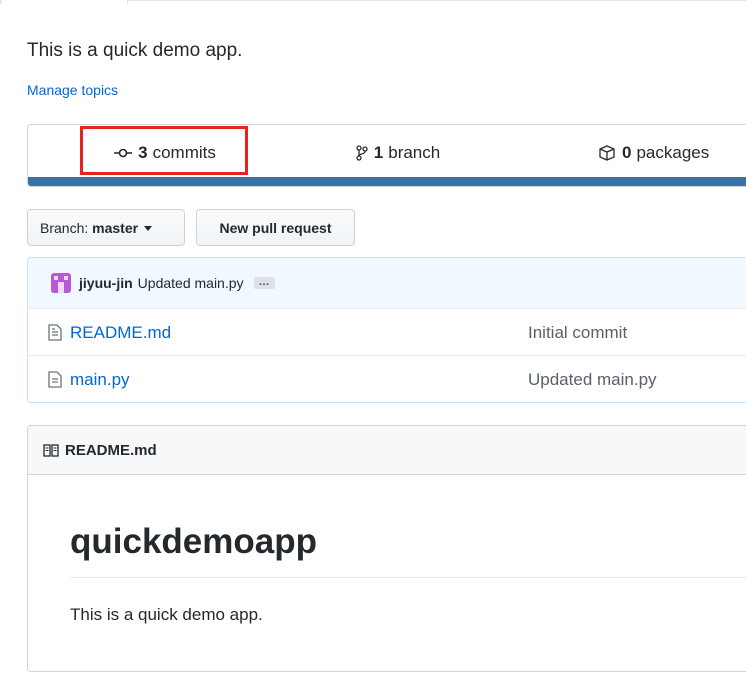 This screenshot has height=699, width=746. I want to click on readme-body: This is a quick demo app., so click(166, 614).